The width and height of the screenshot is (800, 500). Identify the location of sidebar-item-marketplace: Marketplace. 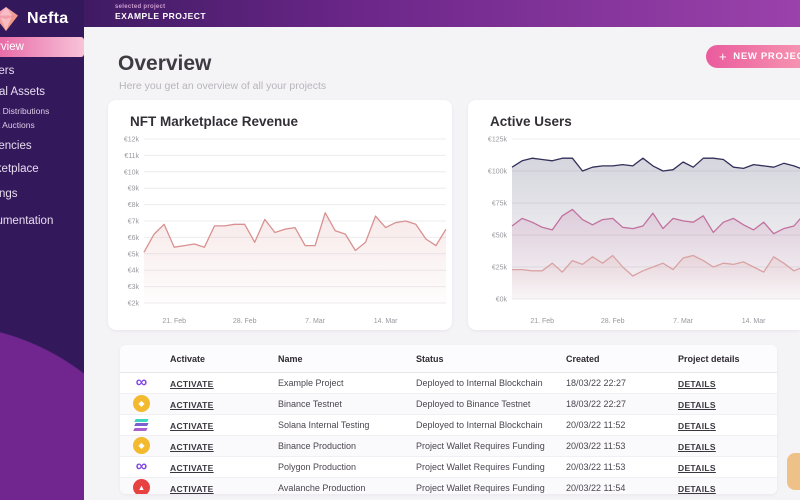
(42, 169).